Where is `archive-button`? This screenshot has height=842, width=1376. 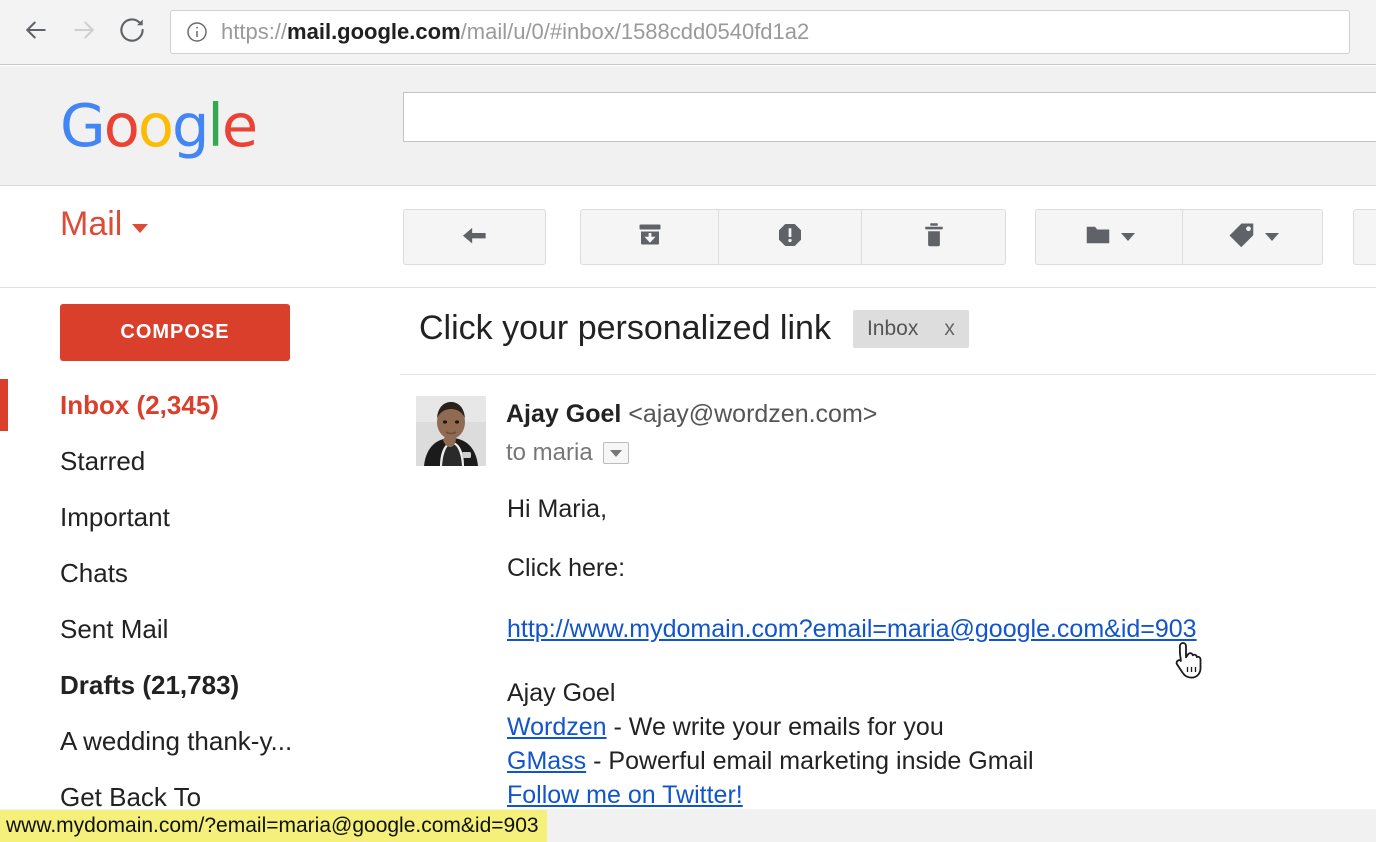 archive-button is located at coordinates (649, 237).